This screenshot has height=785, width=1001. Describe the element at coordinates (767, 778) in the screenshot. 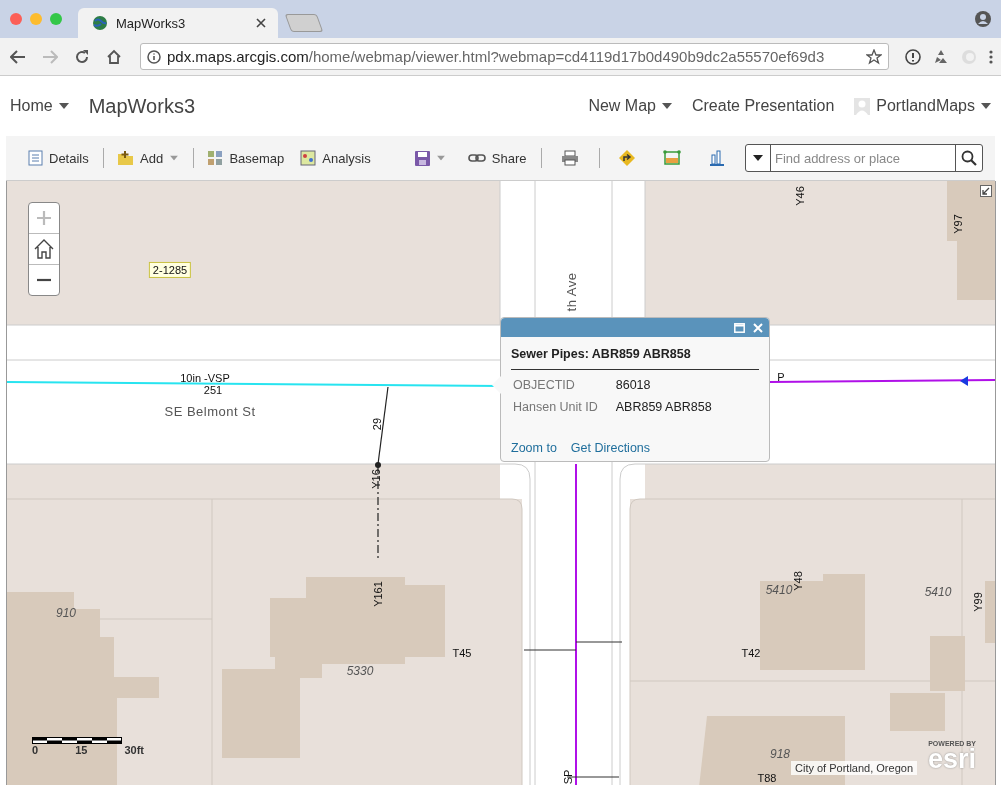

I see `pipe-label: T88` at that location.